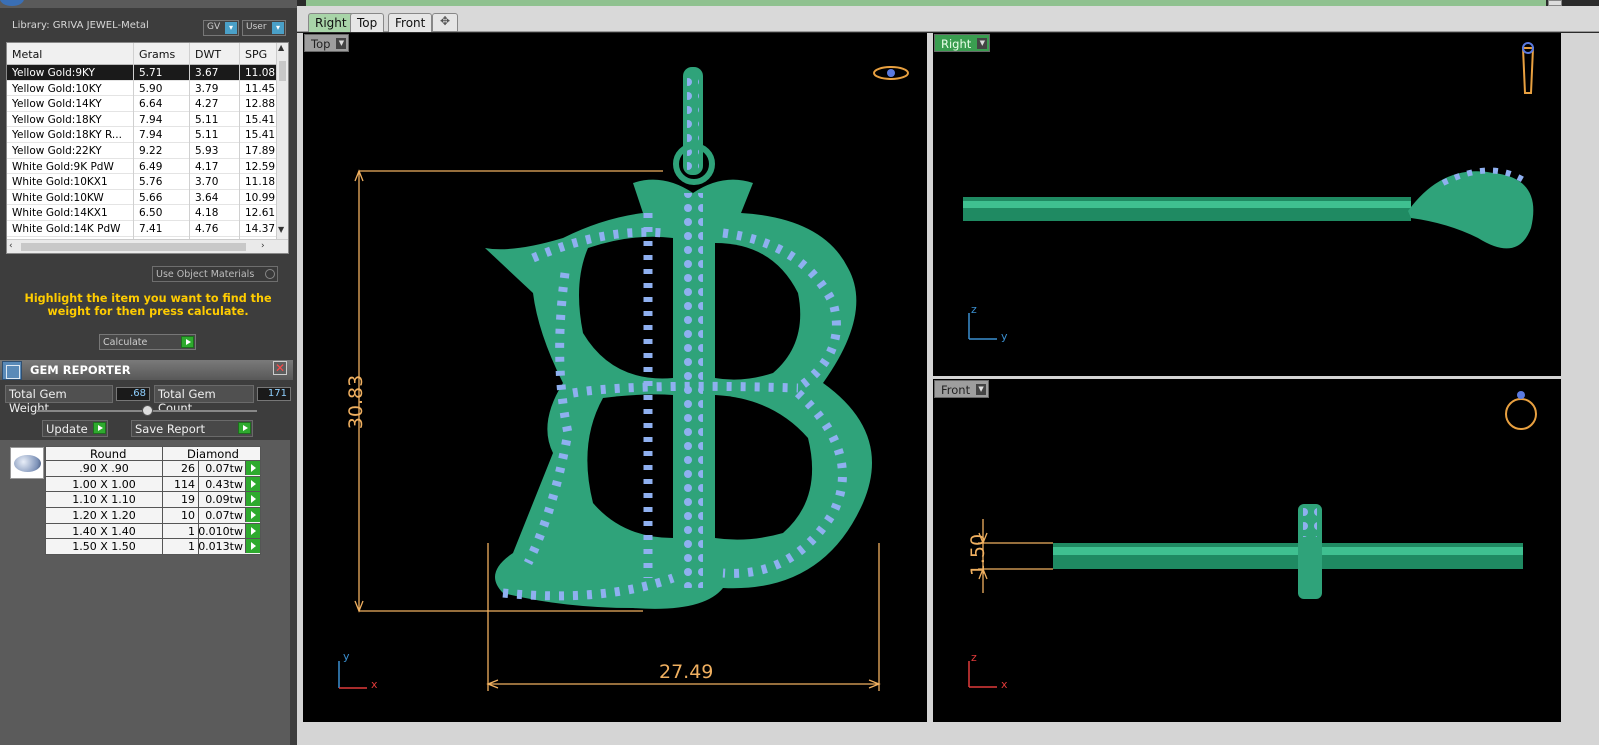 The height and width of the screenshot is (745, 1599). Describe the element at coordinates (207, 228) in the screenshot. I see `metal-cell-dwt: 4.76` at that location.